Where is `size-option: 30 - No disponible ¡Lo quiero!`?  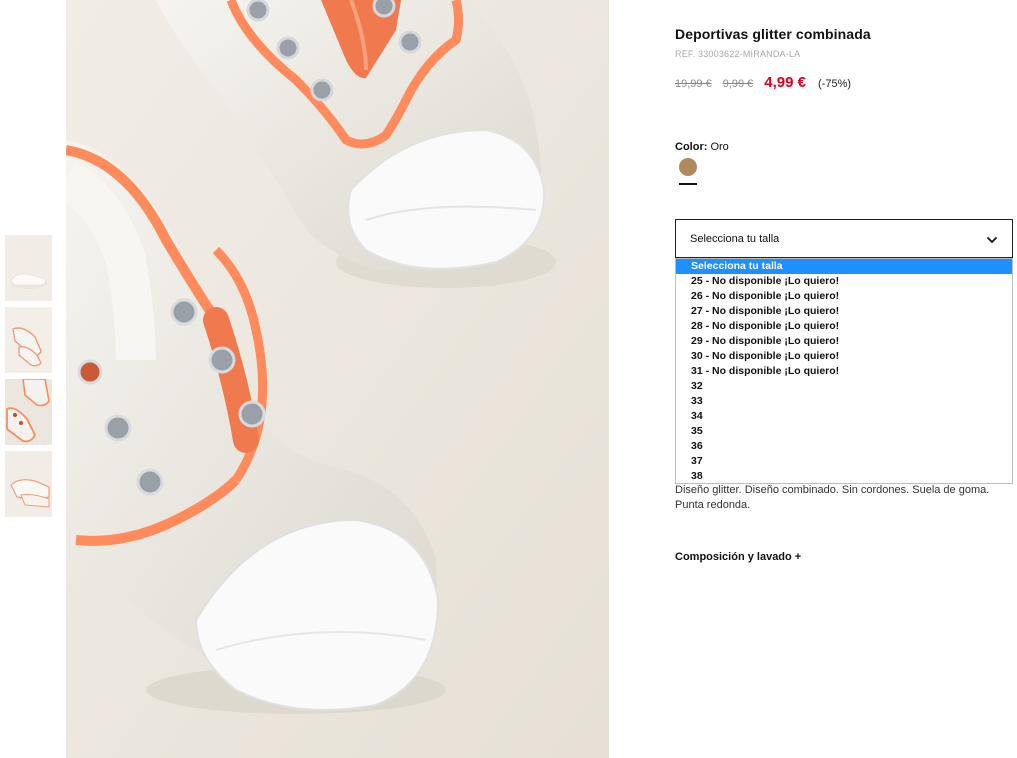 size-option: 30 - No disponible ¡Lo quiero! is located at coordinates (844, 356).